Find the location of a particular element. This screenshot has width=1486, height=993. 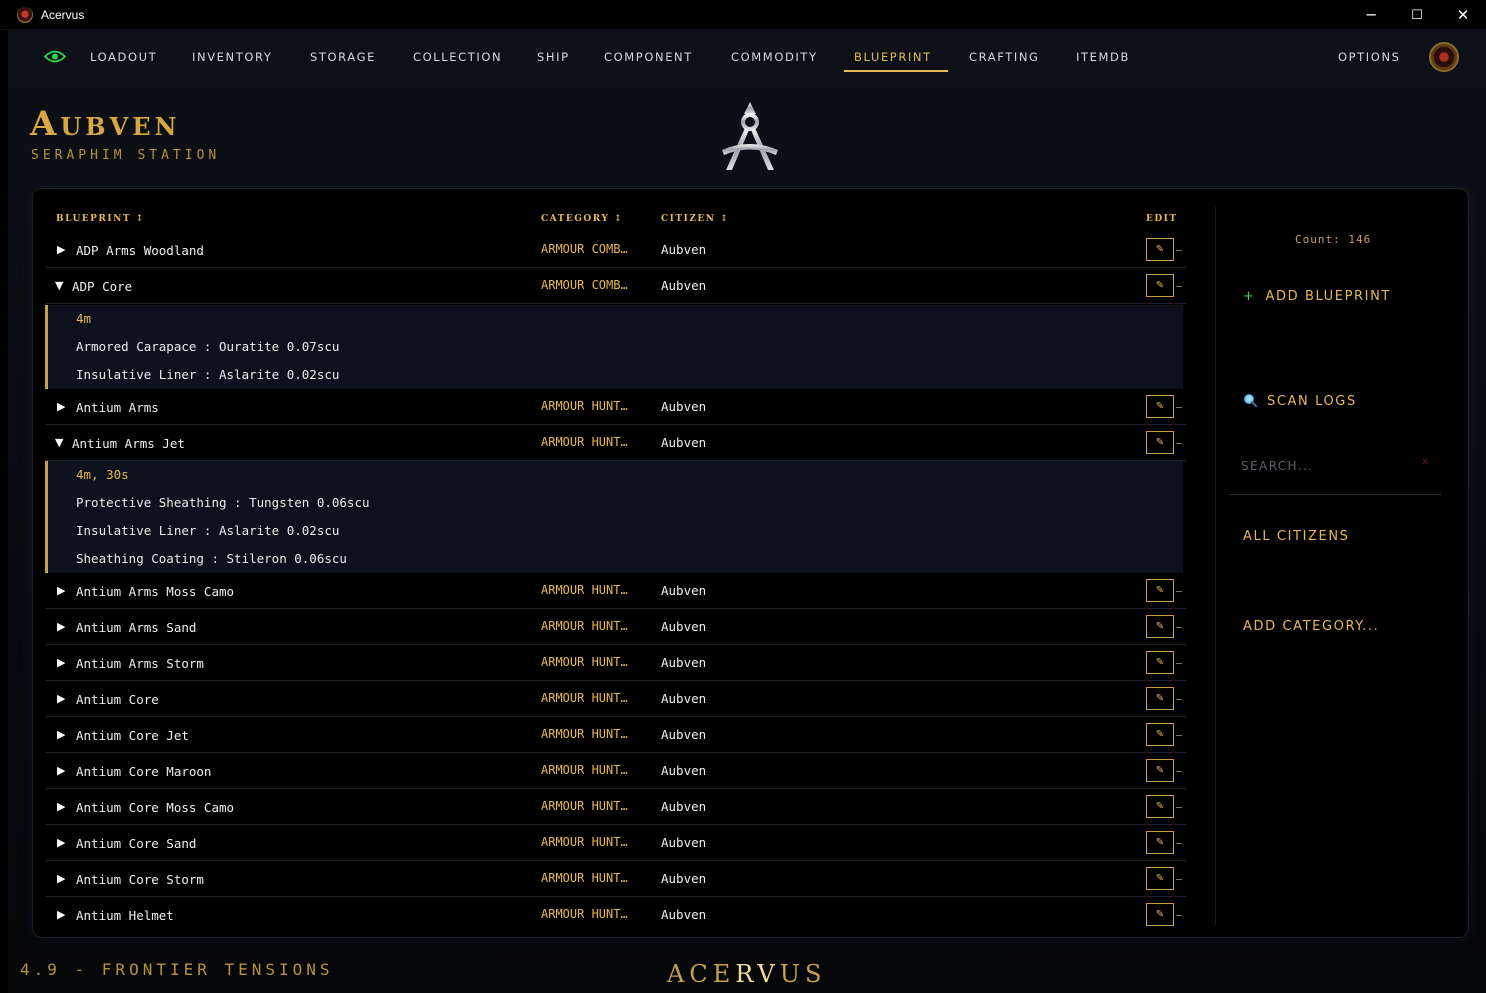

citizen-filter-select: ALL CITIZENS is located at coordinates (1296, 536).